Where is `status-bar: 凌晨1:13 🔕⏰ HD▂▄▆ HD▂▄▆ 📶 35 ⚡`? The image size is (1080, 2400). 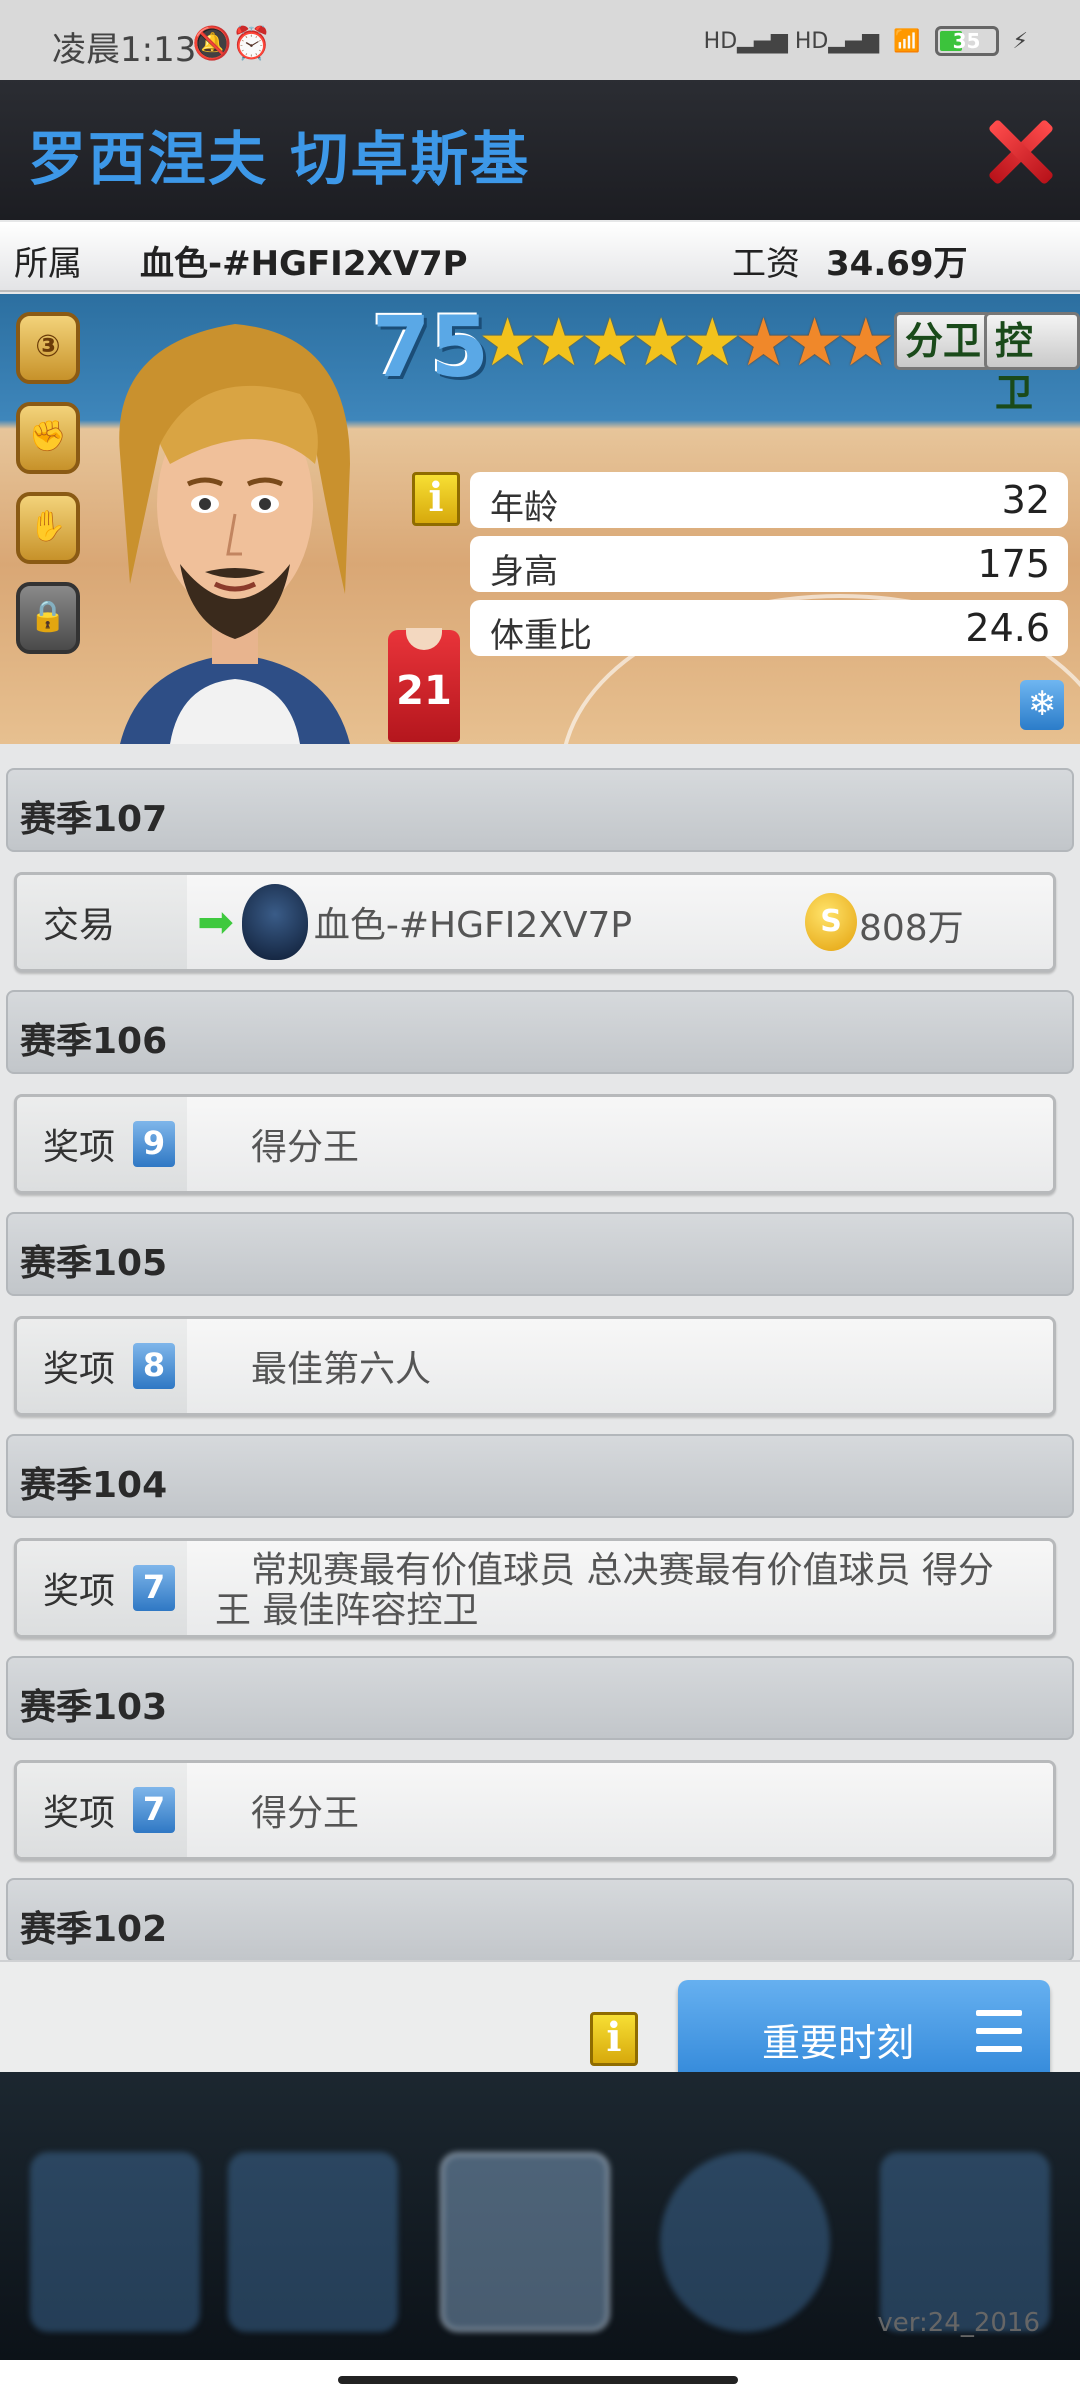
status-bar: 凌晨1:13 🔕⏰ HD▂▄▆ HD▂▄▆ 📶 35 ⚡ is located at coordinates (540, 40).